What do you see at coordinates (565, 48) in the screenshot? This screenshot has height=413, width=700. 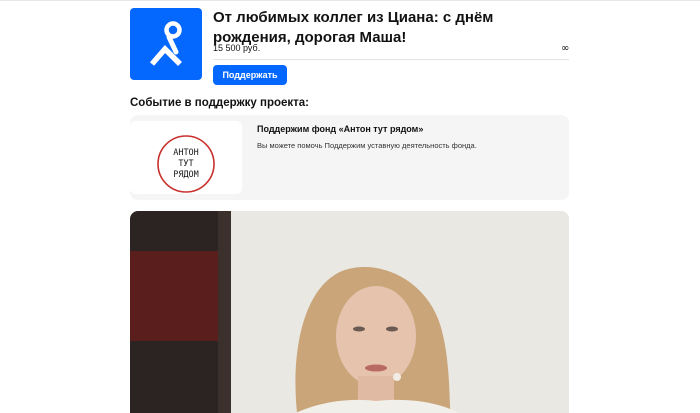 I see `infinity-icon: ∞` at bounding box center [565, 48].